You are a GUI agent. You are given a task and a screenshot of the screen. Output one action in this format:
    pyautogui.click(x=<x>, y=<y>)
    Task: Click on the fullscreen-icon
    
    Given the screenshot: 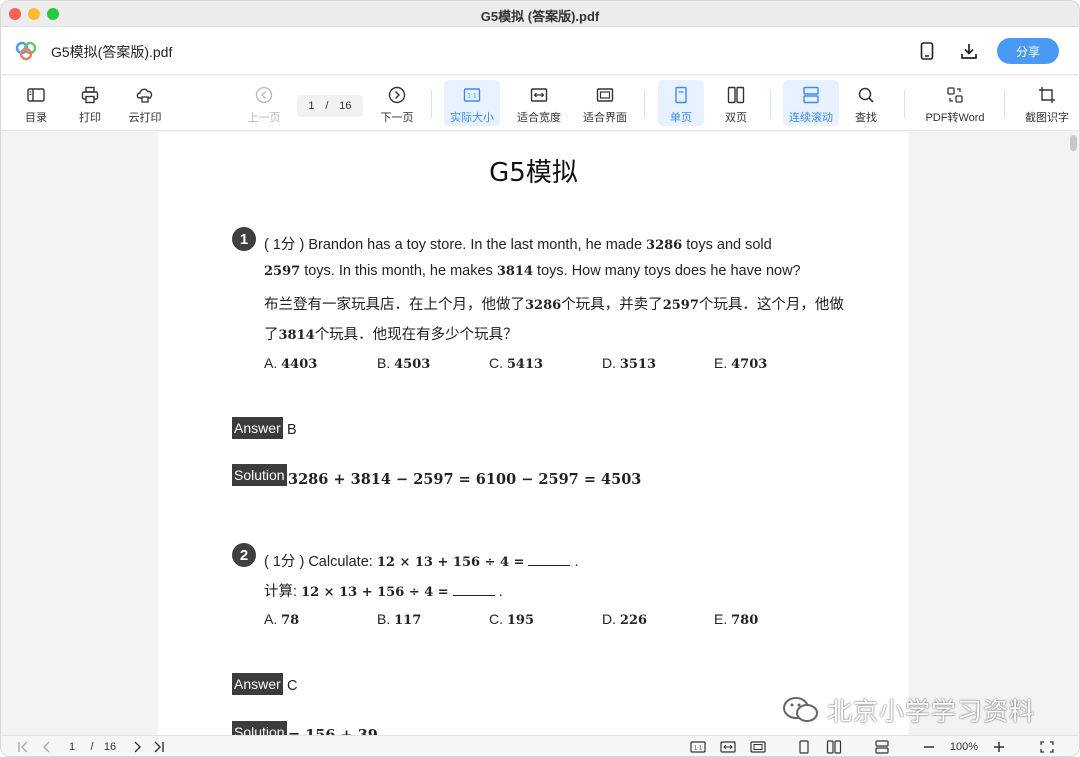 What is the action you would take?
    pyautogui.click(x=1047, y=747)
    